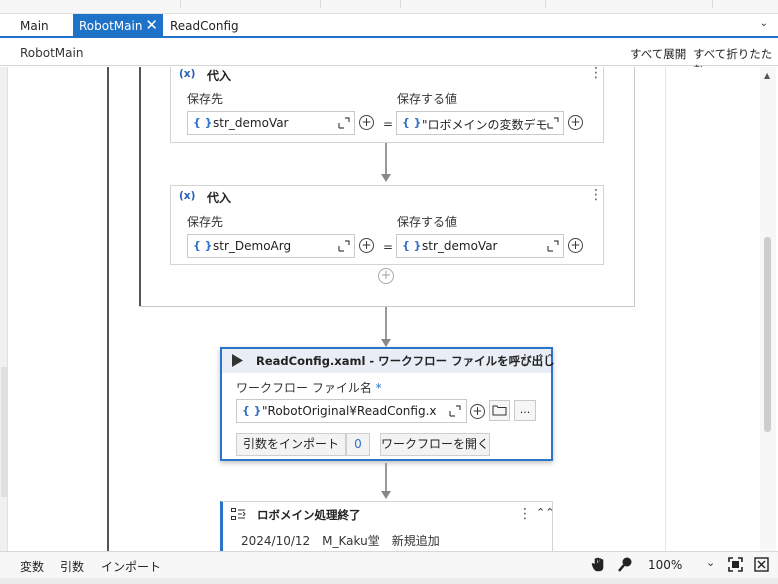 Image resolution: width=778 pixels, height=584 pixels. What do you see at coordinates (252, 246) in the screenshot?
I see `to-value: str_DemoArg` at bounding box center [252, 246].